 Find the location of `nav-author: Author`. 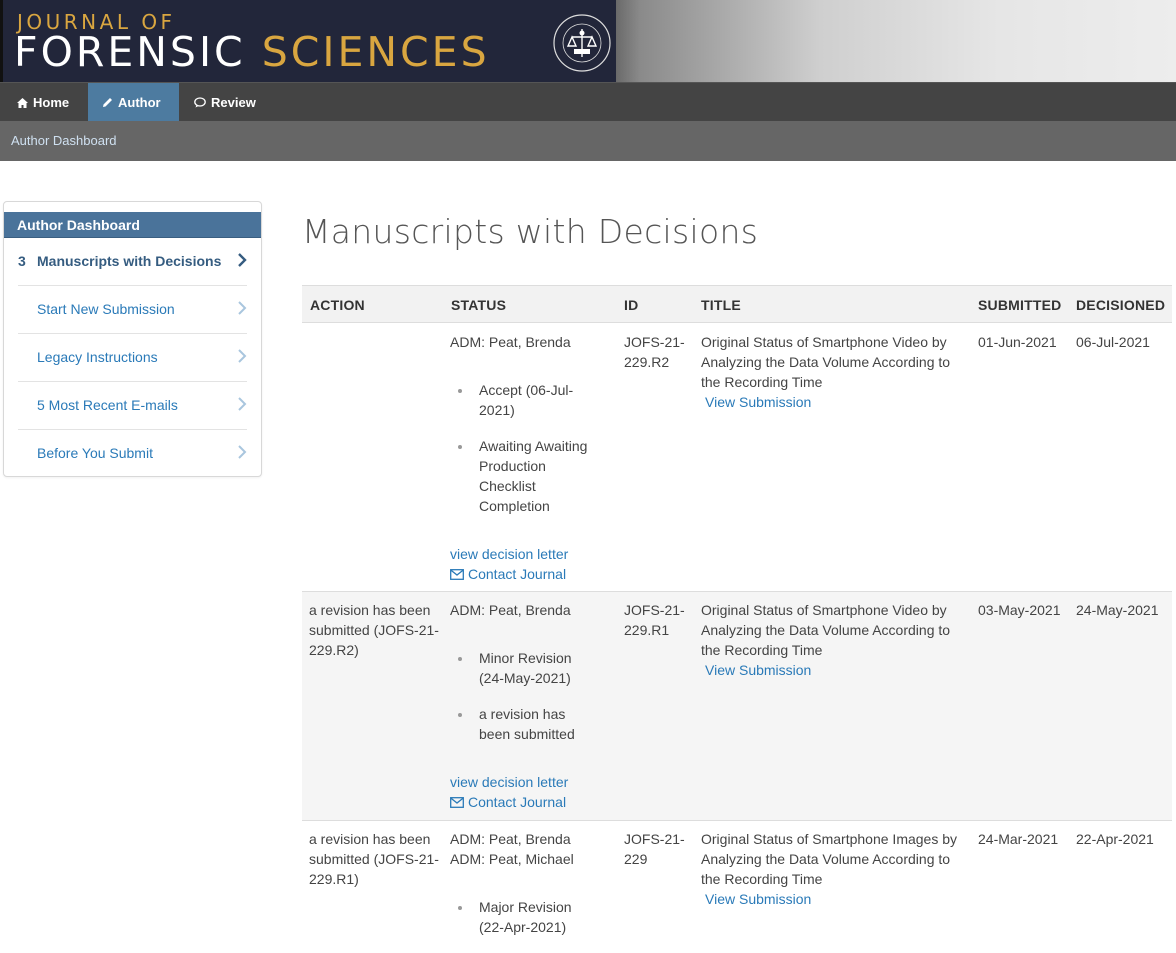

nav-author: Author is located at coordinates (133, 102).